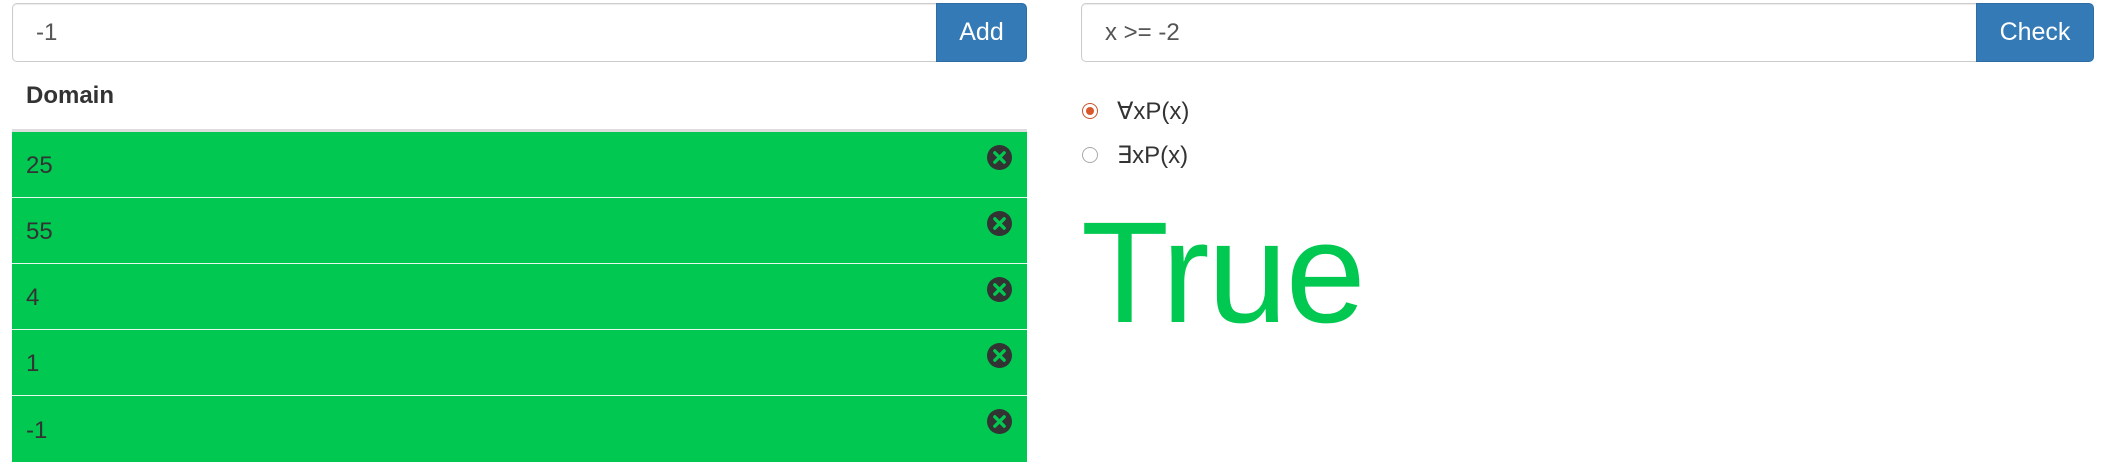 Image resolution: width=2105 pixels, height=469 pixels. Describe the element at coordinates (981, 32) in the screenshot. I see `add-button: Add` at that location.